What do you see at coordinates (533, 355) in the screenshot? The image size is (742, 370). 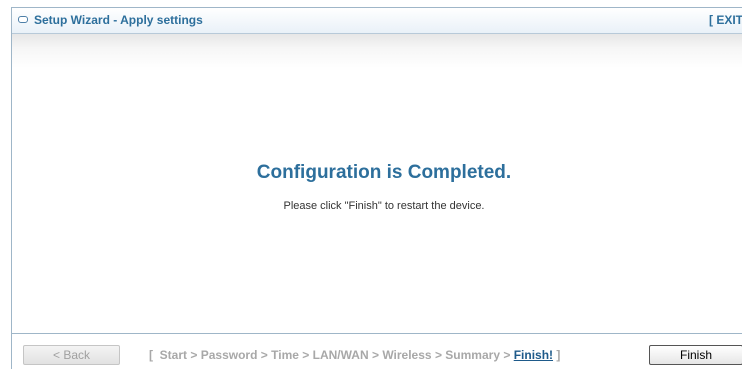 I see `step-finish-current: Finish!` at bounding box center [533, 355].